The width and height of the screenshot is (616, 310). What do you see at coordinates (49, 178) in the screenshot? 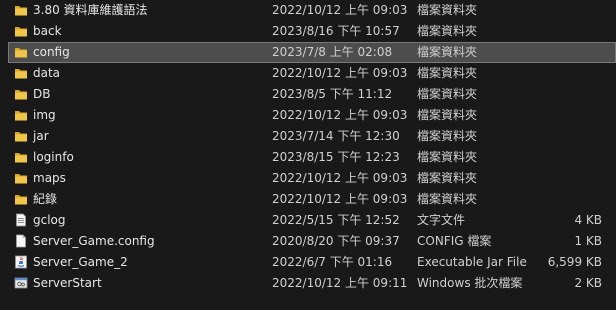
I see `file-name: maps` at bounding box center [49, 178].